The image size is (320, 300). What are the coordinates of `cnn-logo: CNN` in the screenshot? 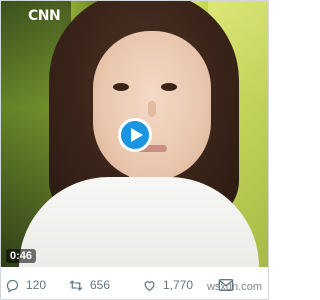 It's located at (44, 16).